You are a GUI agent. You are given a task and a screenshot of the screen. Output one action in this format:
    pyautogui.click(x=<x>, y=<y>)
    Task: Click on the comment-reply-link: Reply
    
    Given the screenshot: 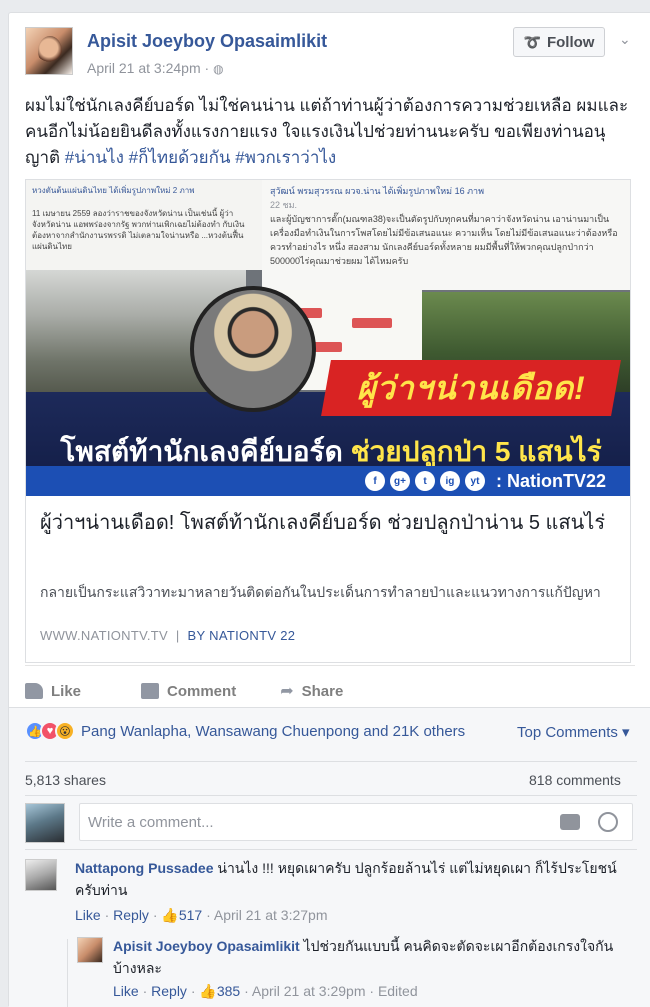 What is the action you would take?
    pyautogui.click(x=131, y=915)
    